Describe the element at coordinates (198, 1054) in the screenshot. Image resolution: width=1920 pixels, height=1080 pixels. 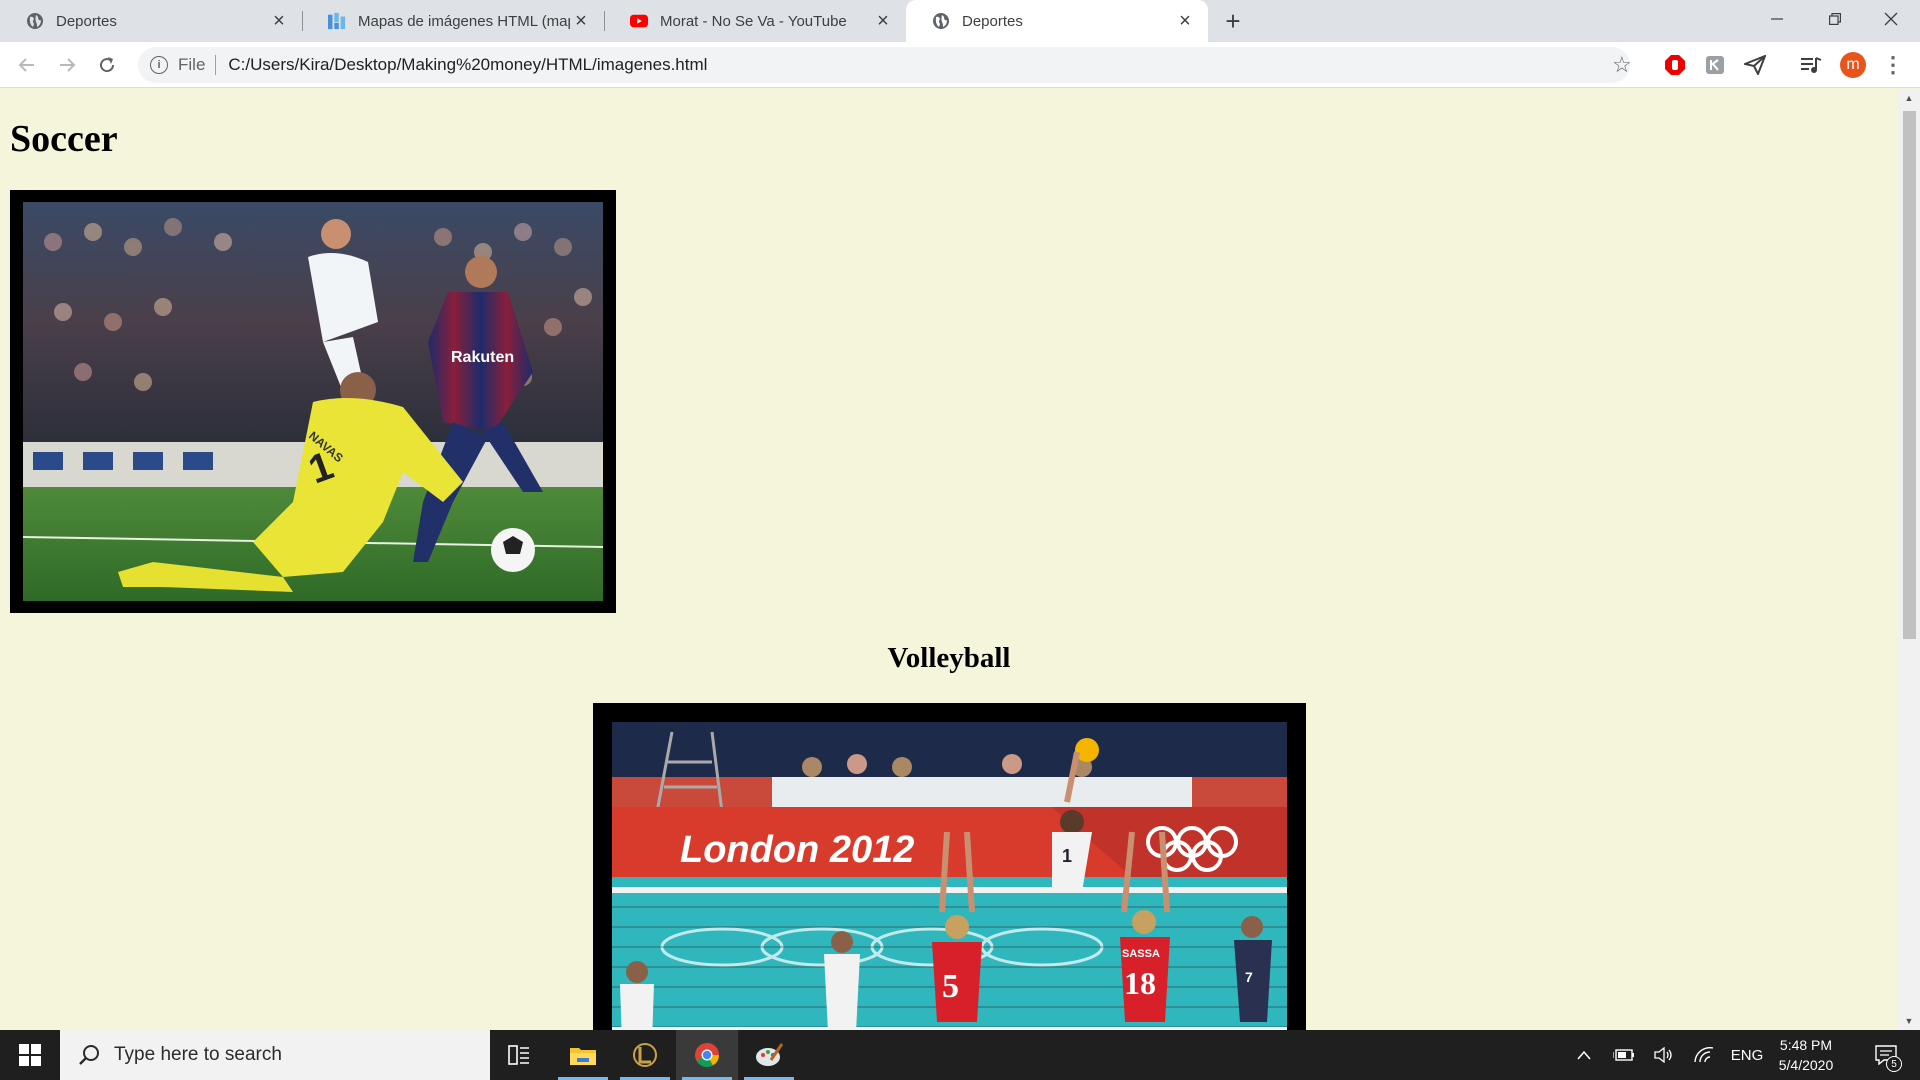
I see `search-placeholder: Type here to search` at that location.